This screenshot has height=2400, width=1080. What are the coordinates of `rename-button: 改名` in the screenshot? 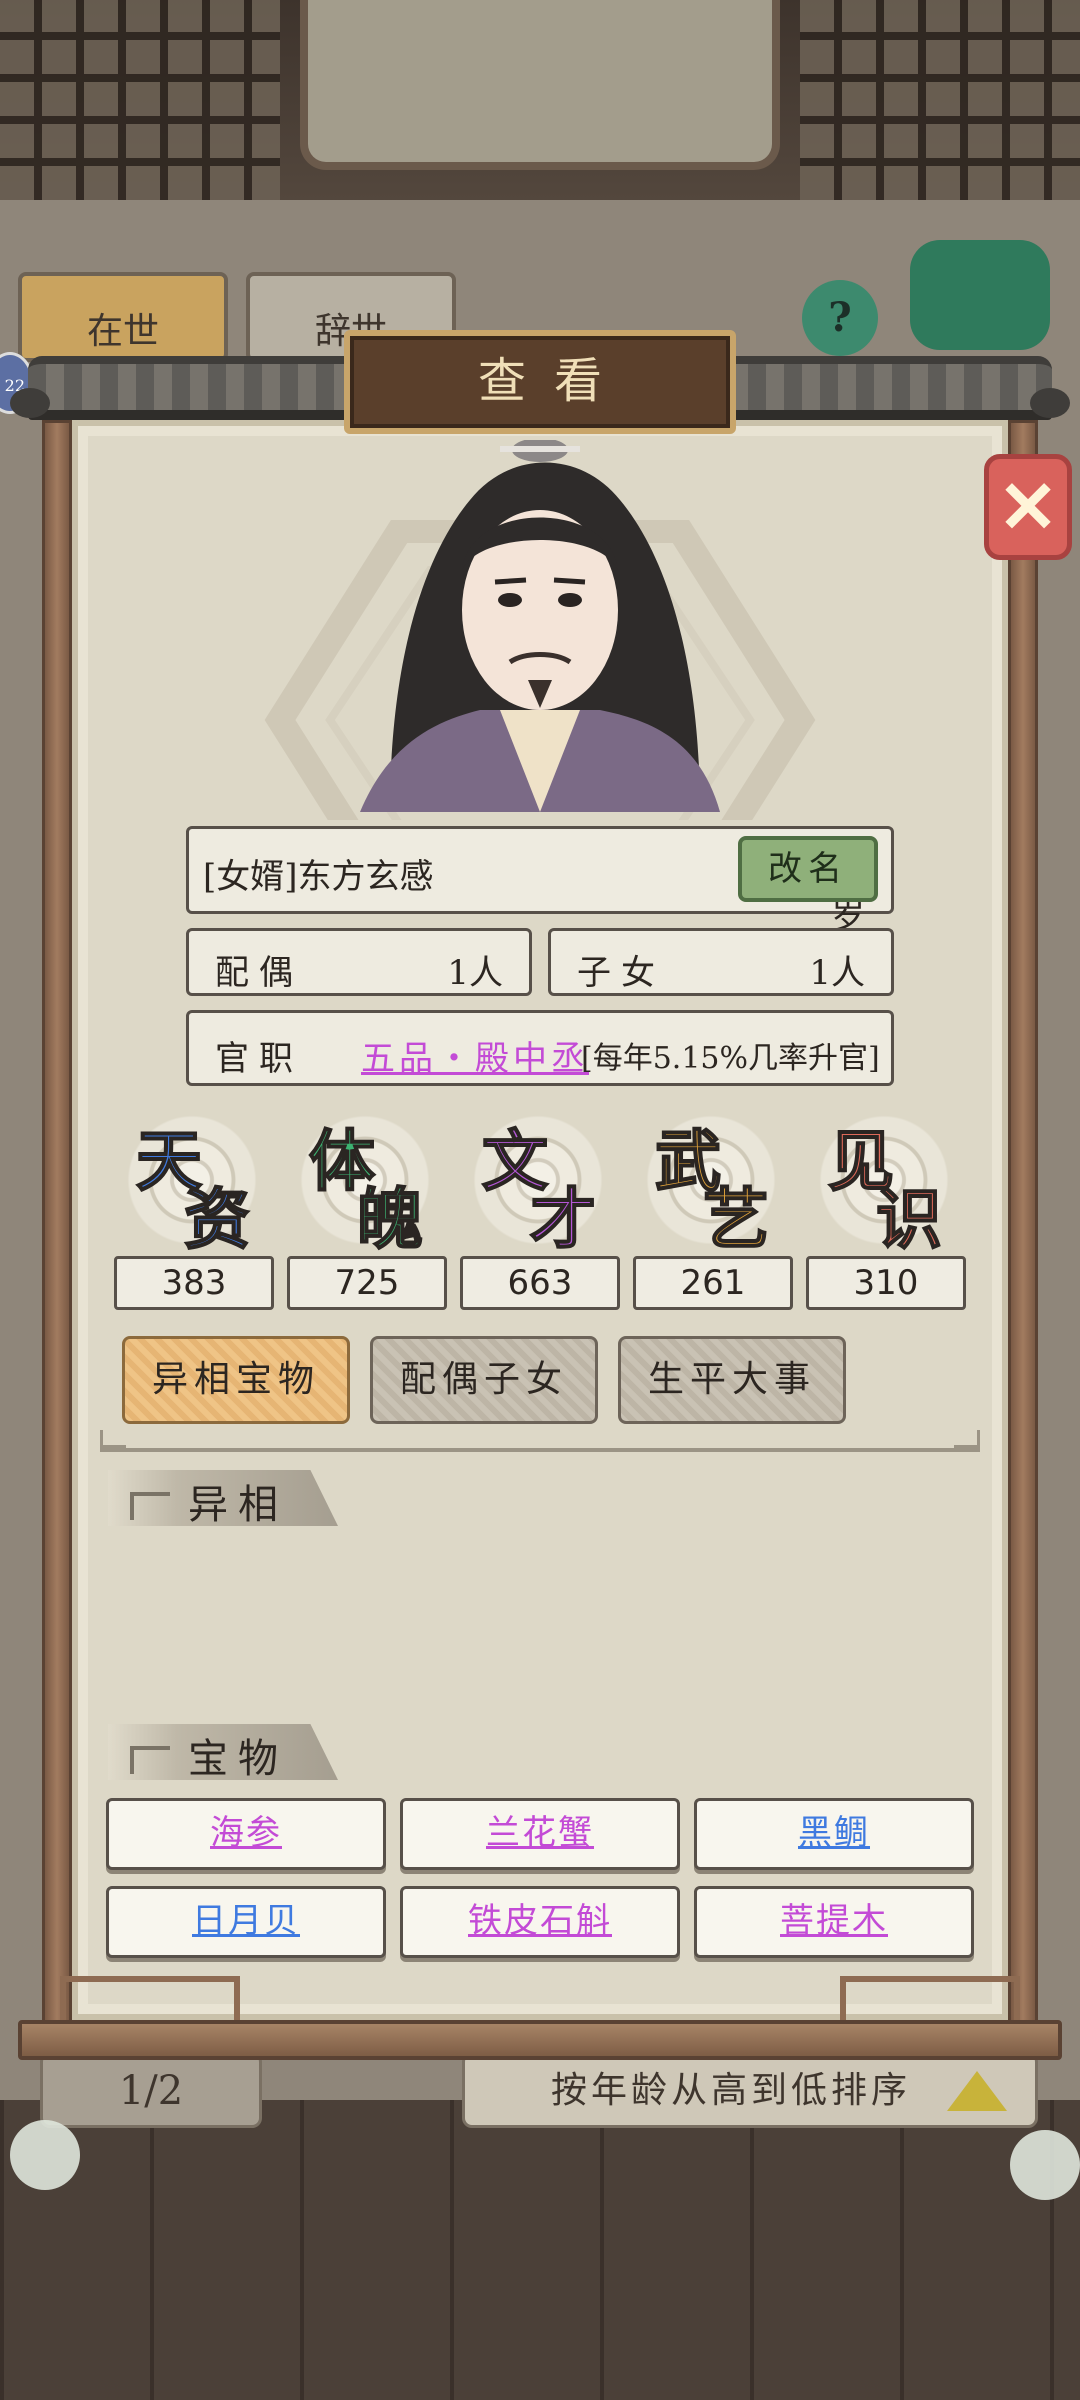 It's located at (808, 869).